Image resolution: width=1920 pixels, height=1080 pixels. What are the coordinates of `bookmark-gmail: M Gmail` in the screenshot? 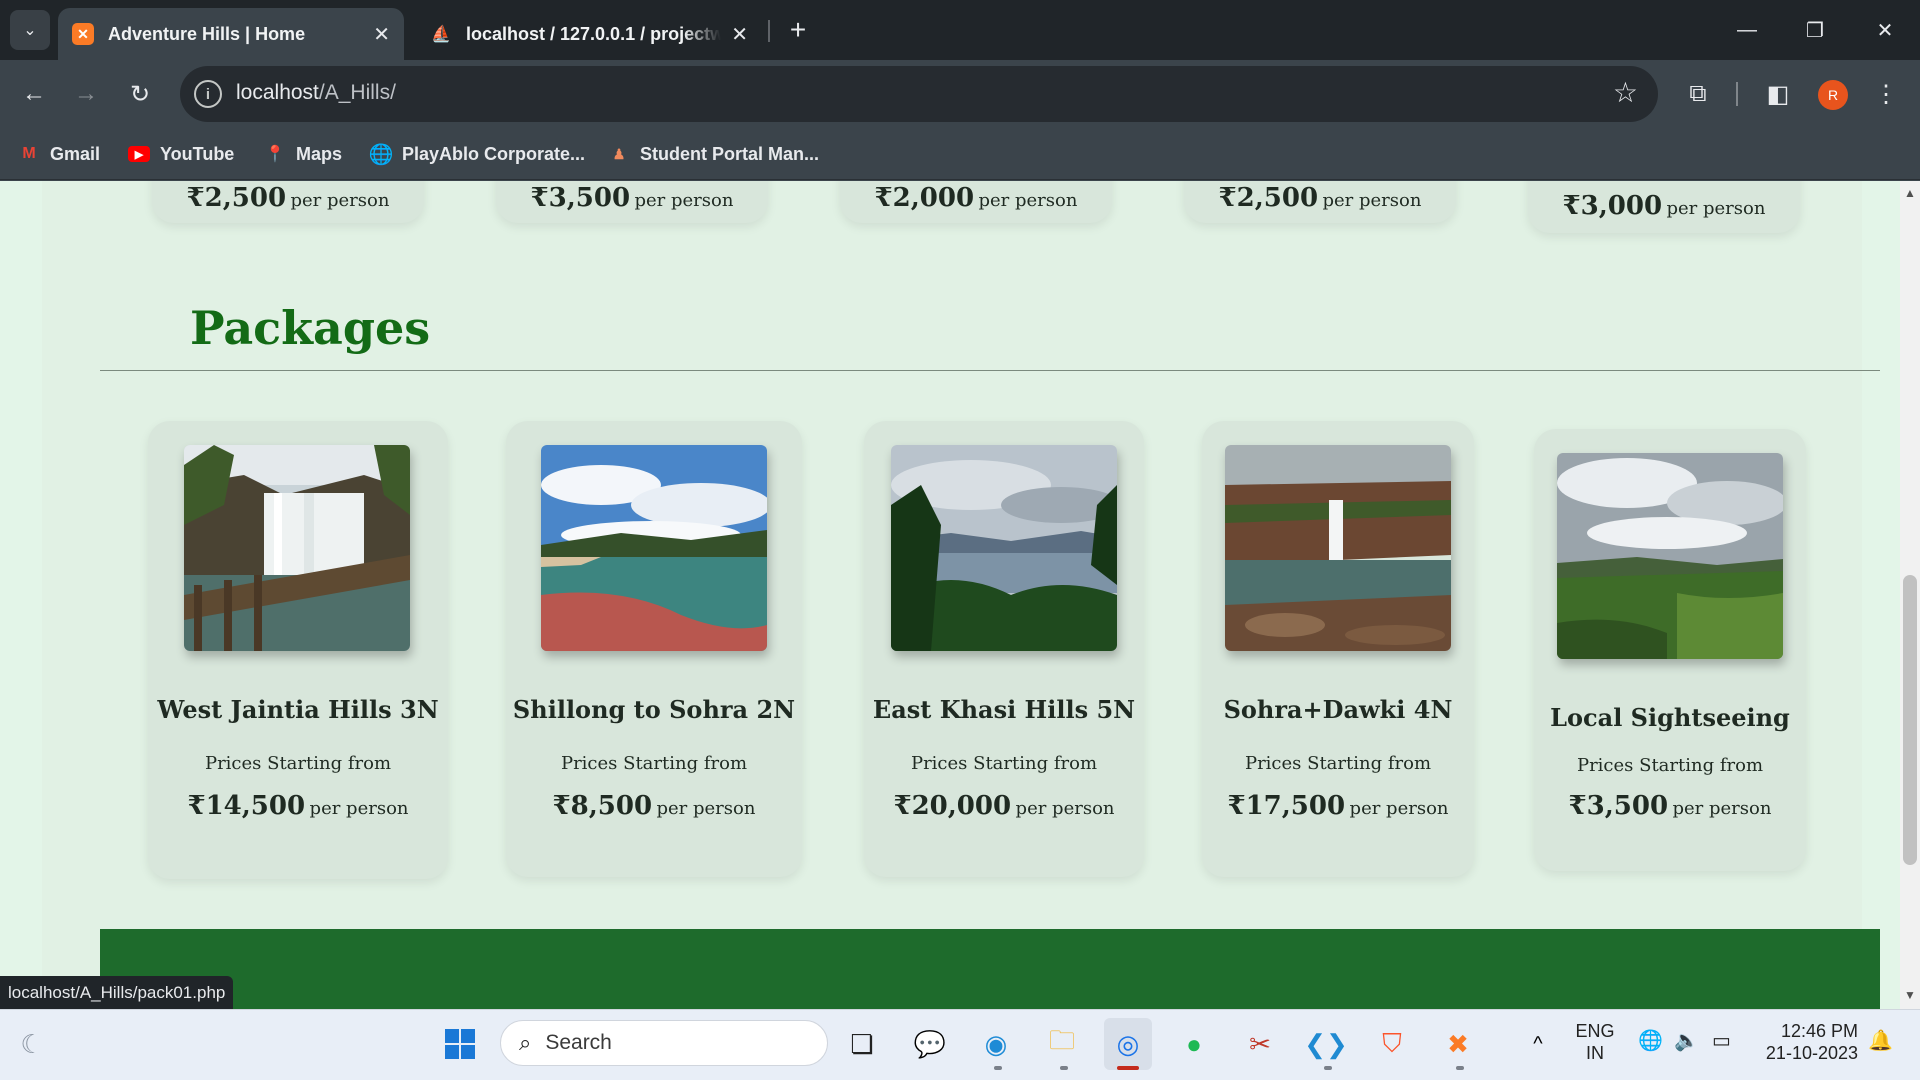 It's located at (59, 154).